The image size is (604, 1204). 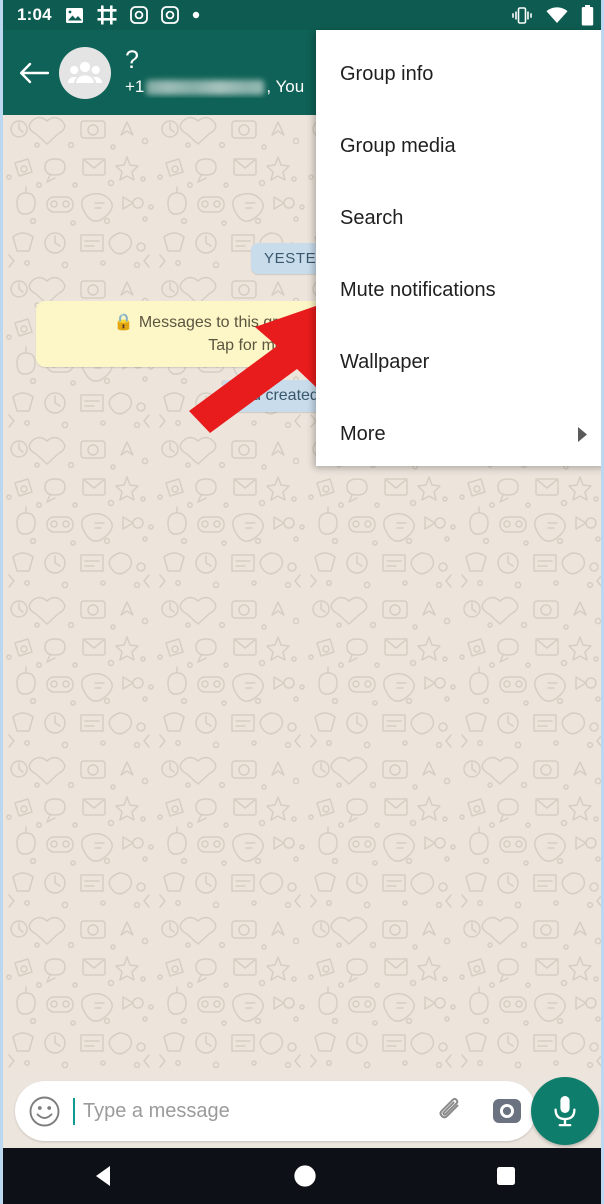 I want to click on message-input: Type a message, so click(x=248, y=1111).